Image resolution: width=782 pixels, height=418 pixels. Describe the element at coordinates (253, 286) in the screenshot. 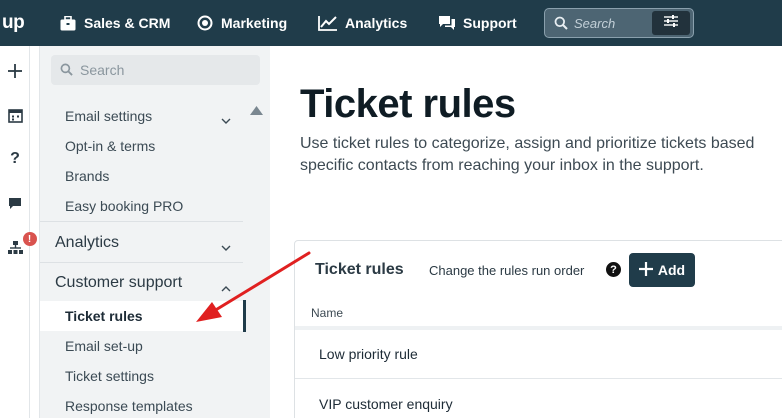

I see `annotation-arrow` at that location.